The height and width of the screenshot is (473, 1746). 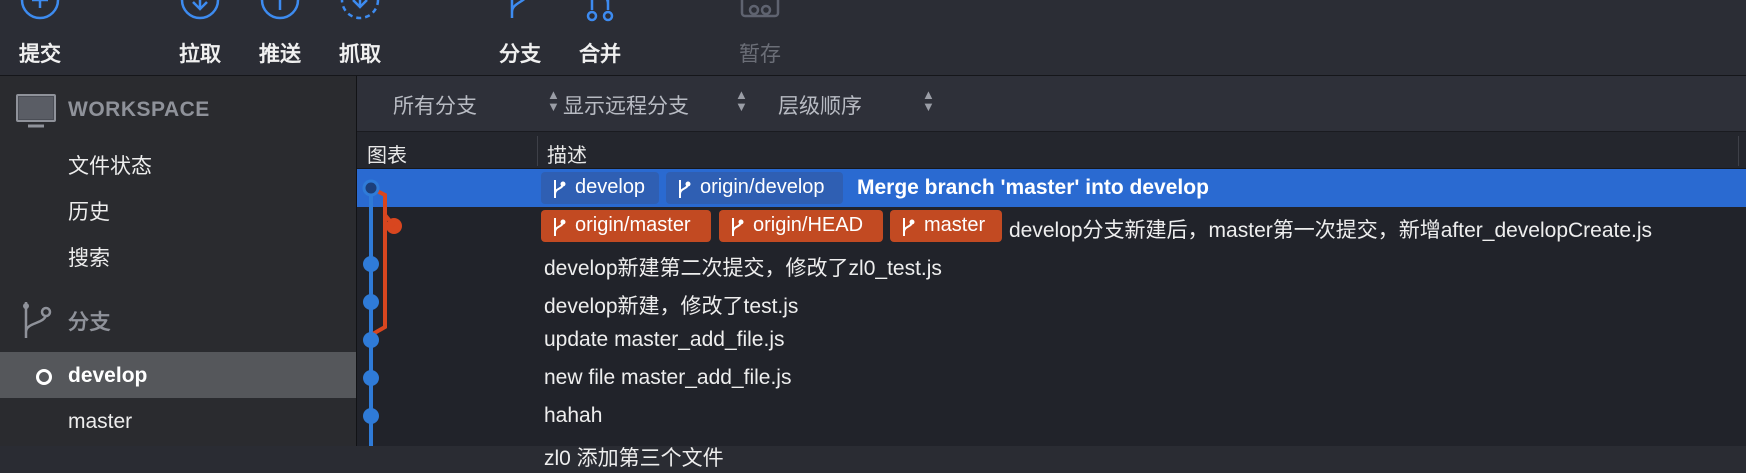 I want to click on remote-filter-select: 显示远程分支 ▲ ▼, so click(x=668, y=103).